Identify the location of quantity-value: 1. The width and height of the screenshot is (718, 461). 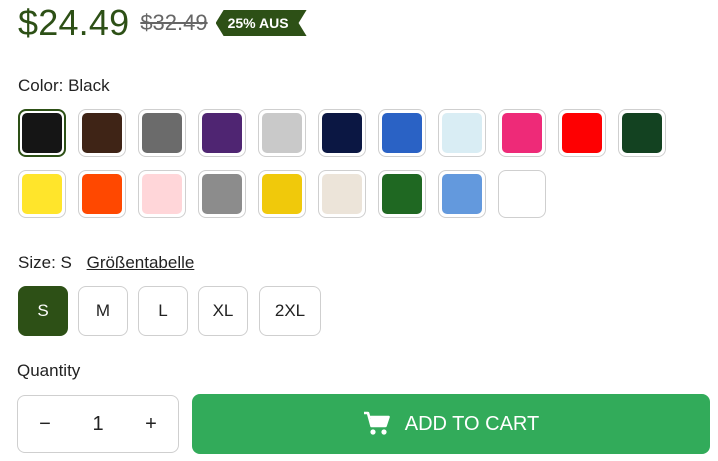
(98, 424).